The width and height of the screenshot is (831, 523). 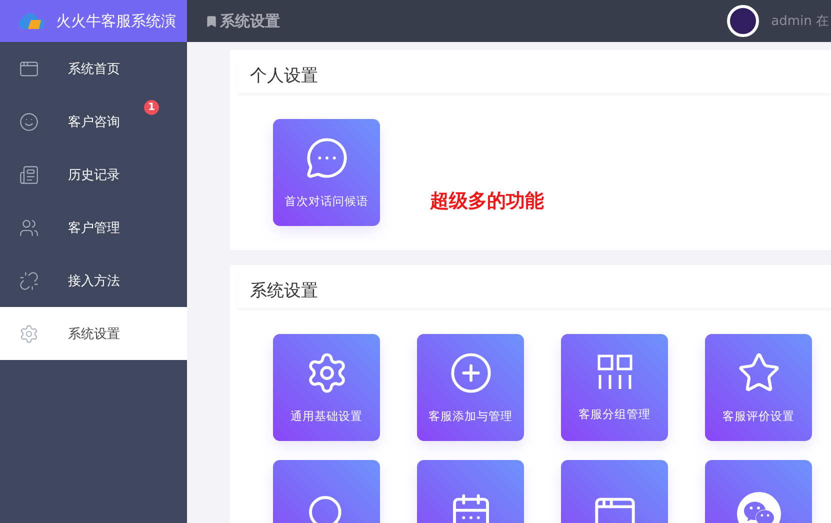 I want to click on brand-title: 火火牛客服系统演, so click(x=116, y=21).